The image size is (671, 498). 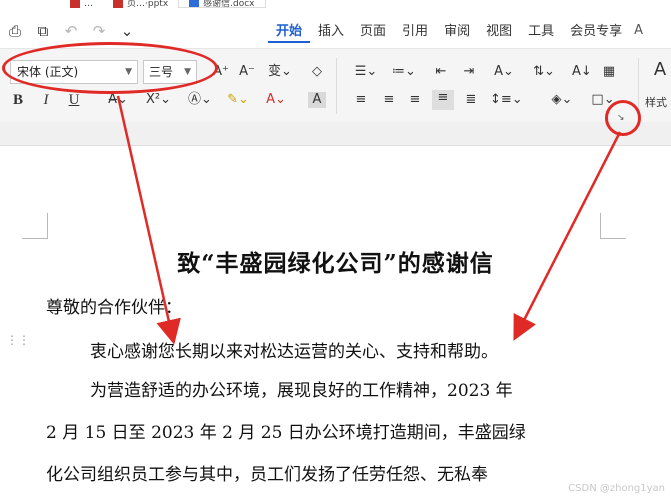 I want to click on tab-insert: 插入, so click(x=331, y=33).